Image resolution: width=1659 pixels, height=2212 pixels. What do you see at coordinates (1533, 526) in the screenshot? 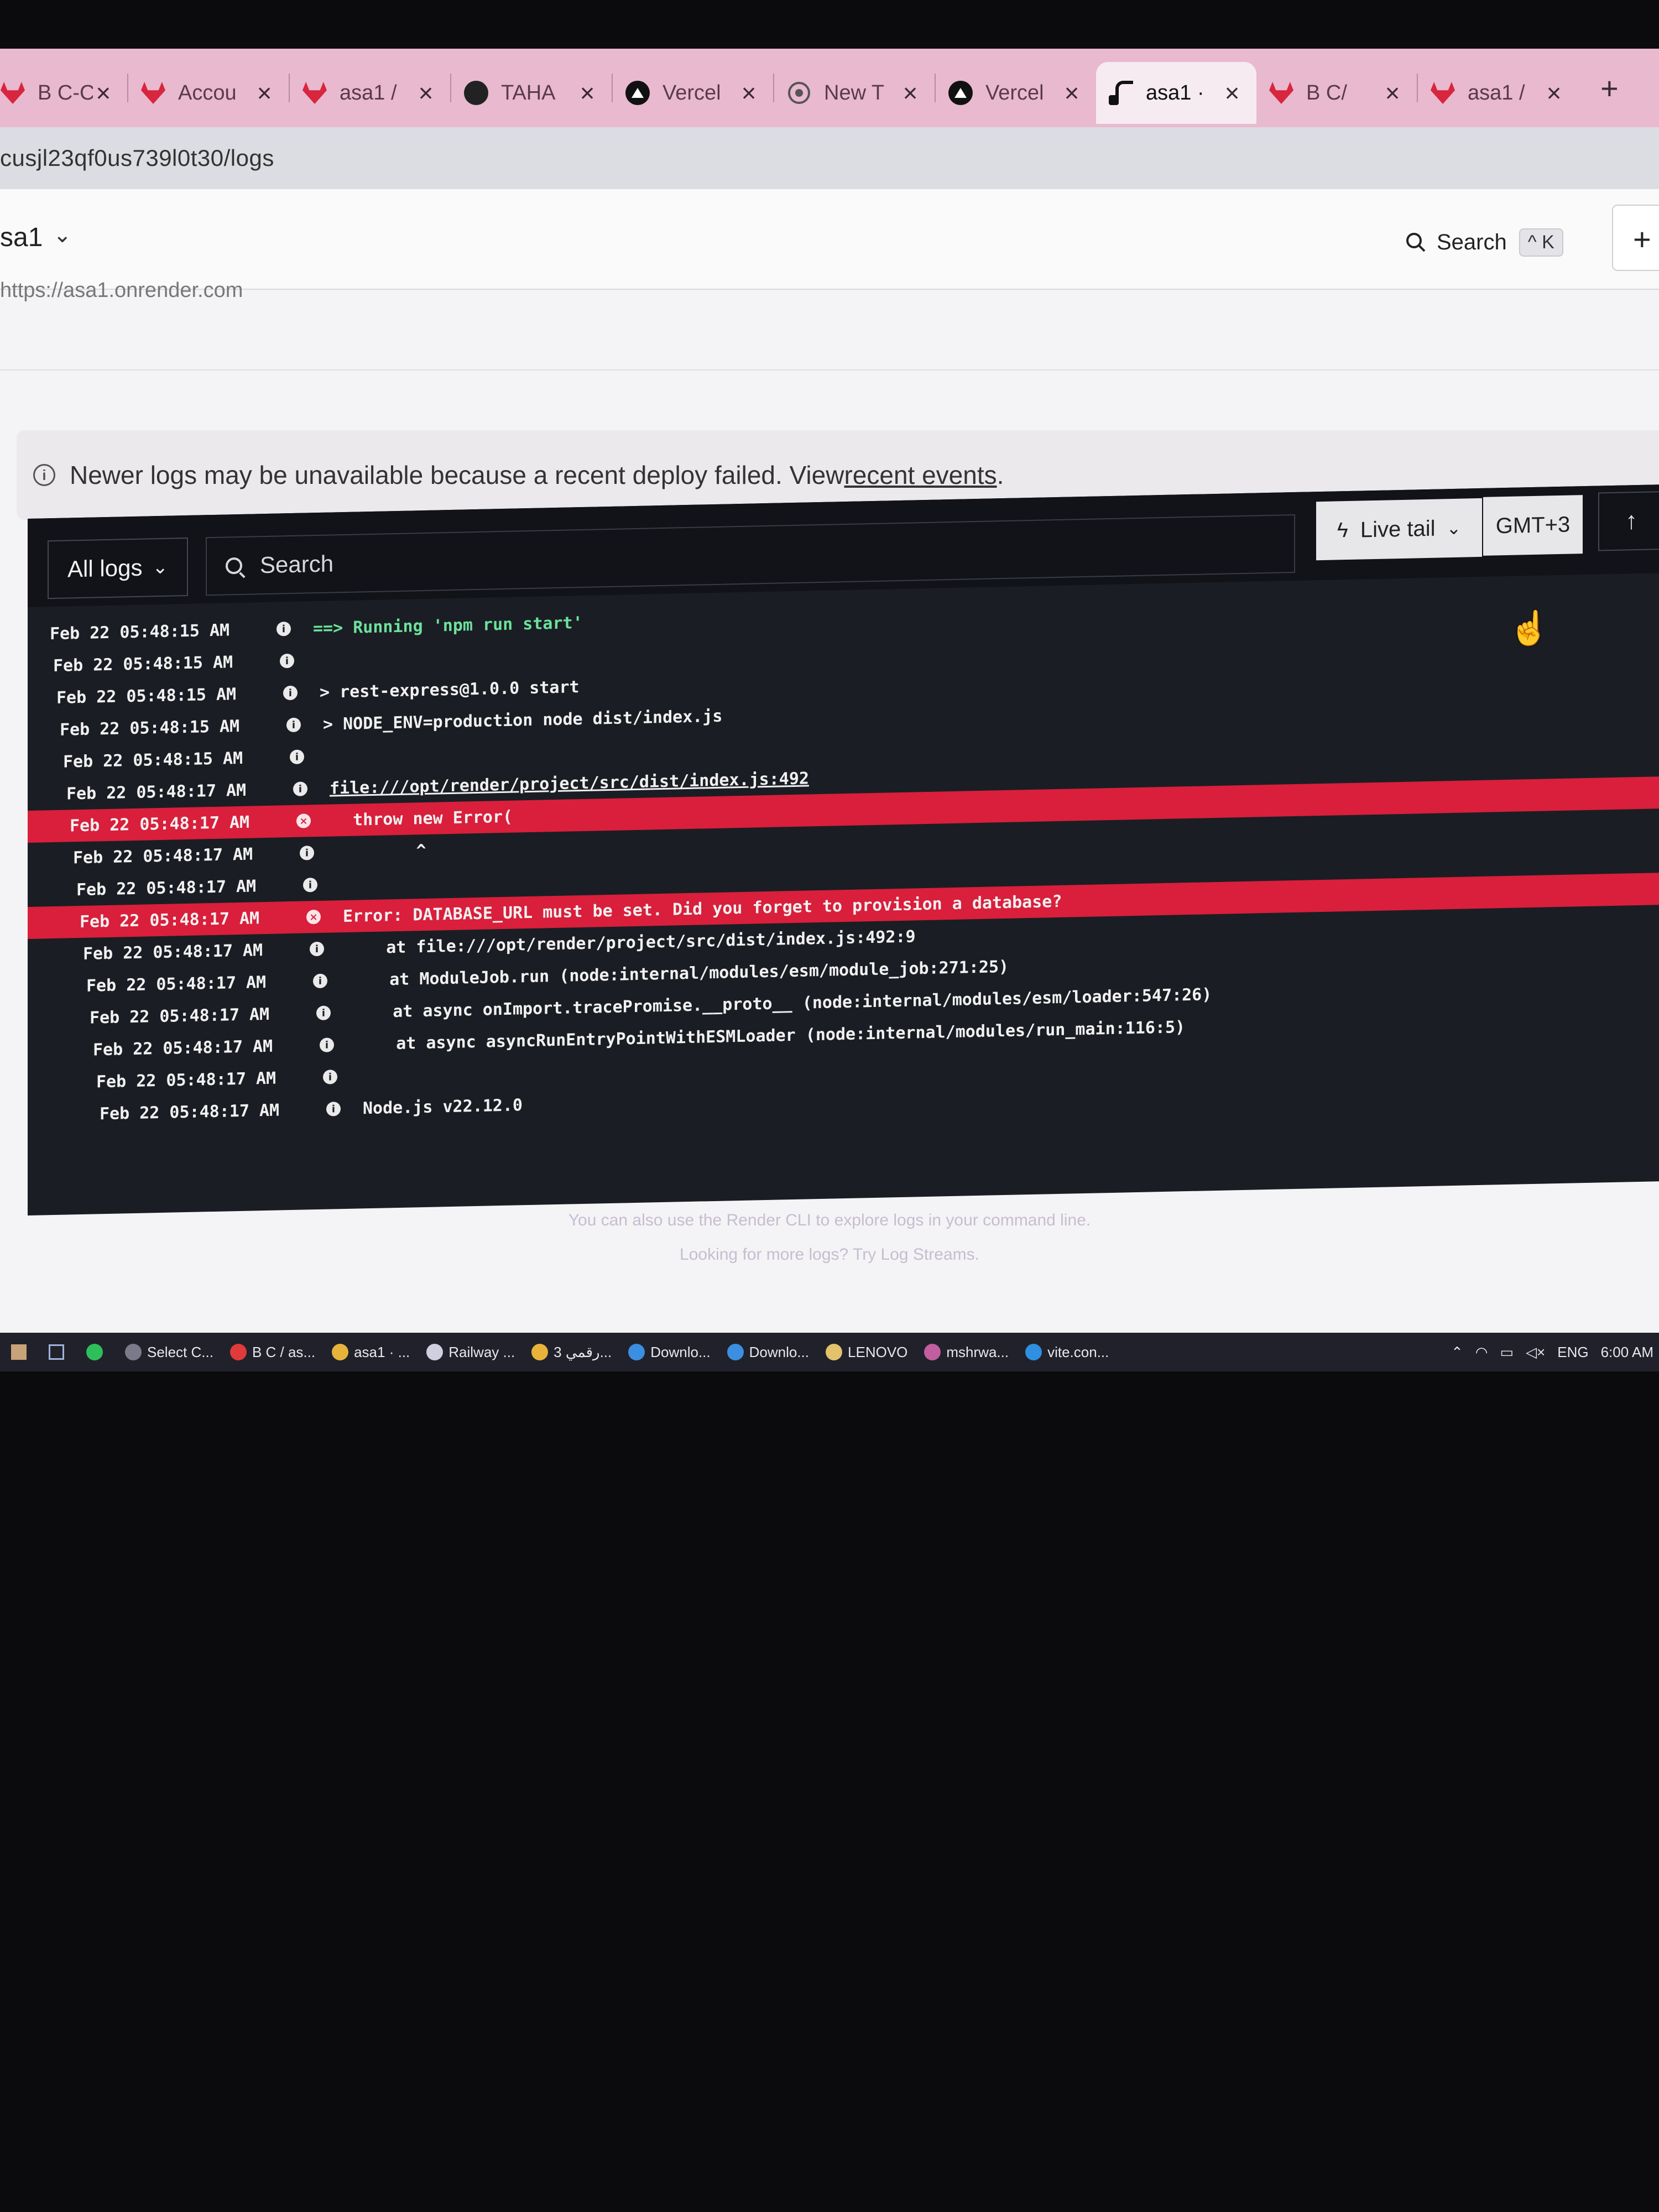
I see `timezone-button: GMT+3` at bounding box center [1533, 526].